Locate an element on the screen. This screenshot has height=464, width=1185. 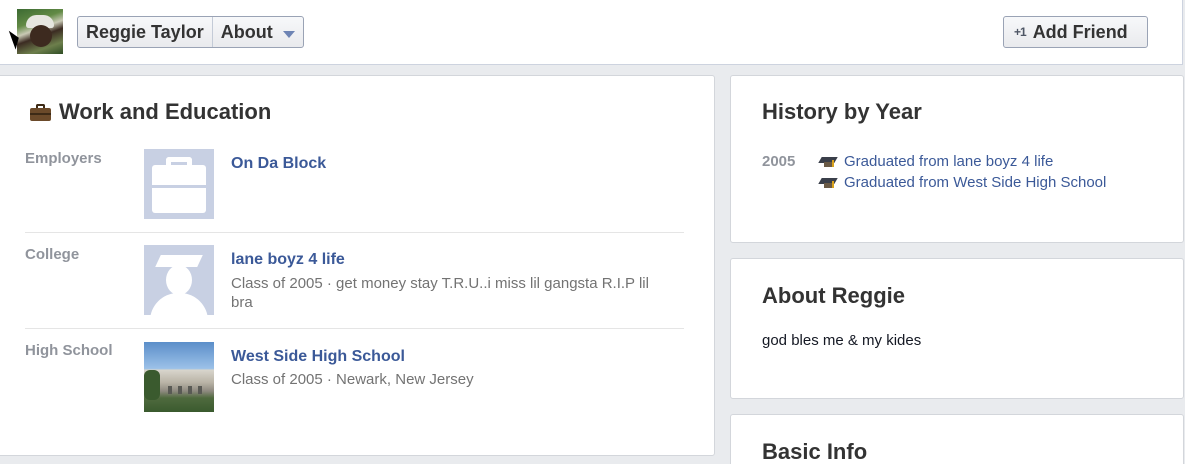
profile-avatar is located at coordinates (40, 31).